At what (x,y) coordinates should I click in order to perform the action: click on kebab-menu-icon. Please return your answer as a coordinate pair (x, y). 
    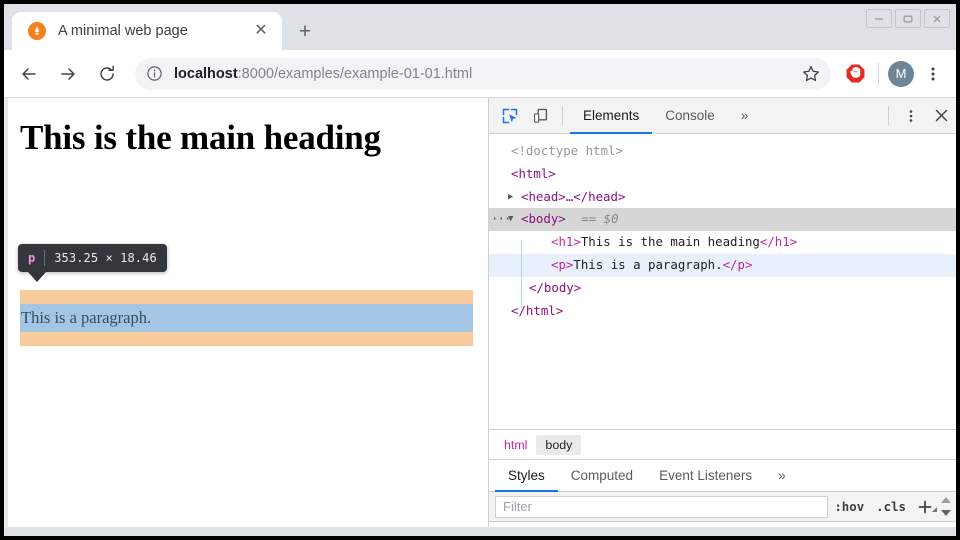
    Looking at the image, I should click on (933, 74).